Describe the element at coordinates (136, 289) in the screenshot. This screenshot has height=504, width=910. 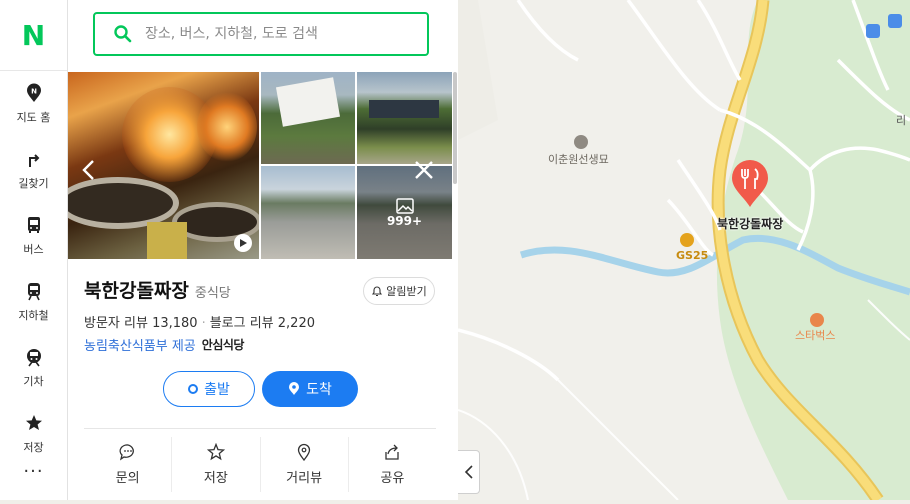
I see `place-name: 북한강돌짜장` at that location.